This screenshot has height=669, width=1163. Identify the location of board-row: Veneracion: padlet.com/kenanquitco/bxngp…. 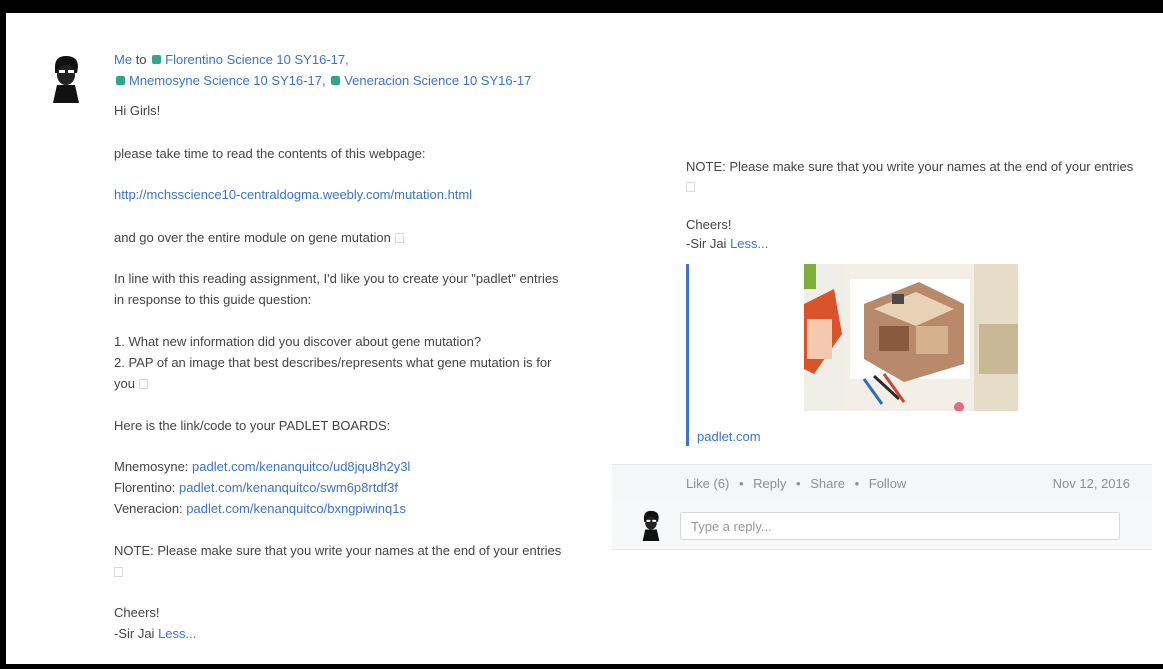
(260, 509).